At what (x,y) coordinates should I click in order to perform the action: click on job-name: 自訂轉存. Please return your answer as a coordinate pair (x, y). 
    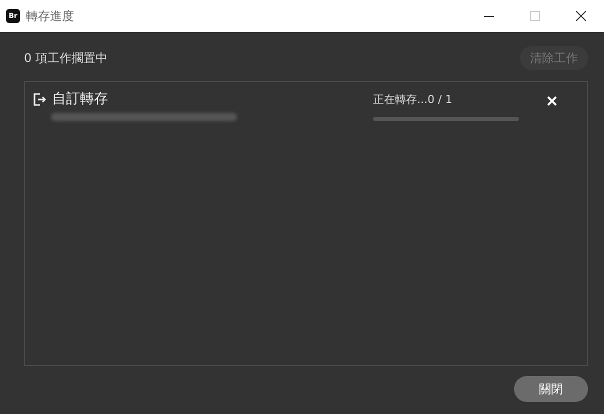
    Looking at the image, I should click on (80, 99).